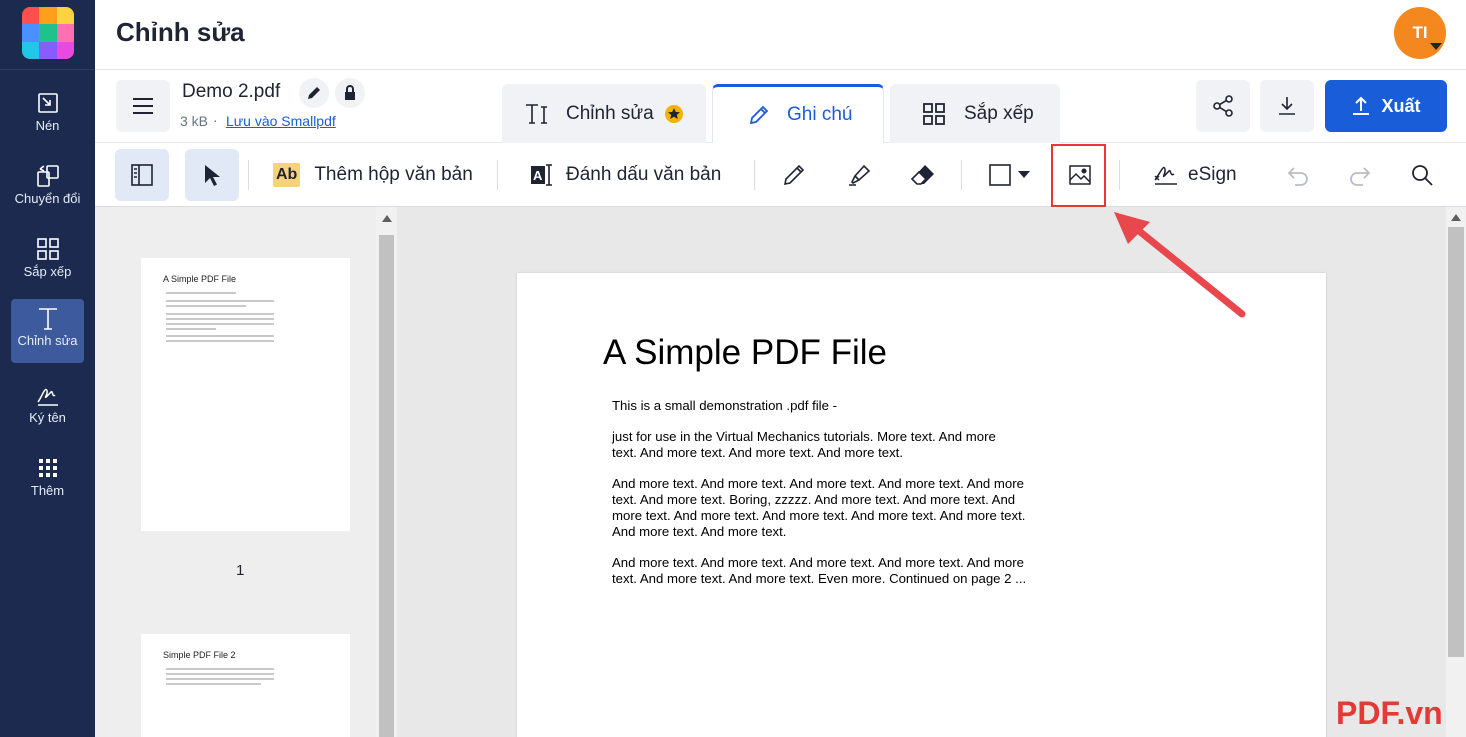 This screenshot has width=1466, height=737. I want to click on page-number: 1, so click(240, 570).